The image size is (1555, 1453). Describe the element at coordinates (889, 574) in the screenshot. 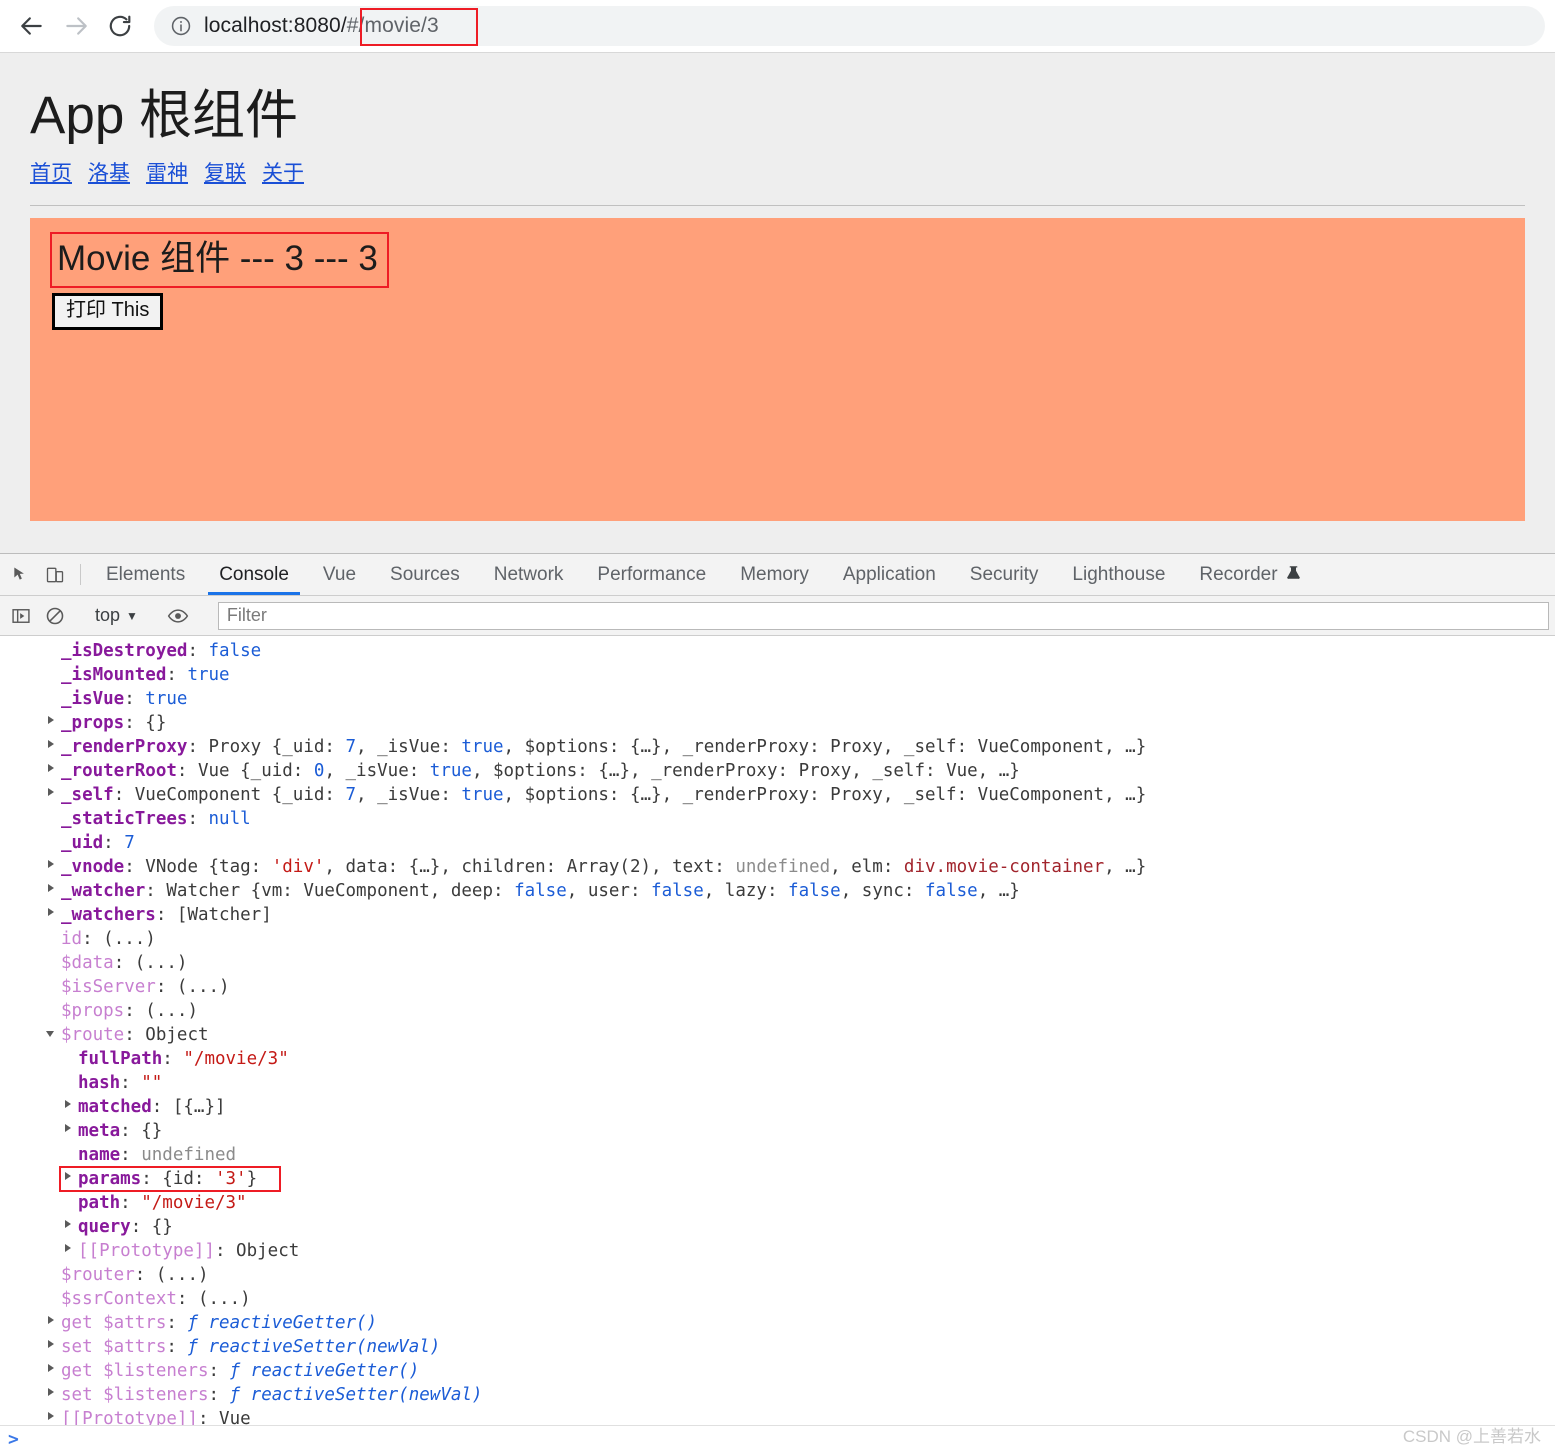

I see `tab-application: Application` at that location.